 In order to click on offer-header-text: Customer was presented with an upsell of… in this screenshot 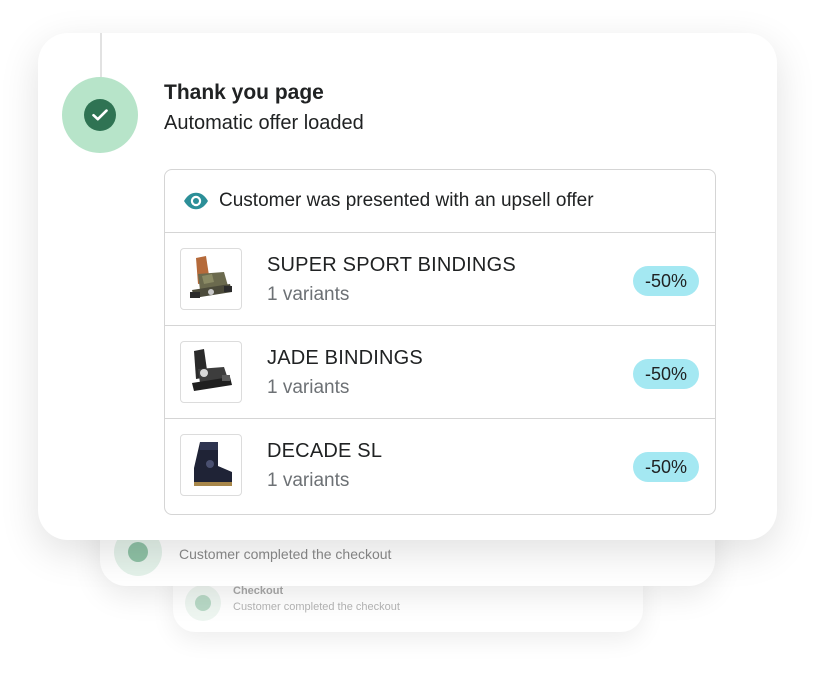, I will do `click(406, 200)`.